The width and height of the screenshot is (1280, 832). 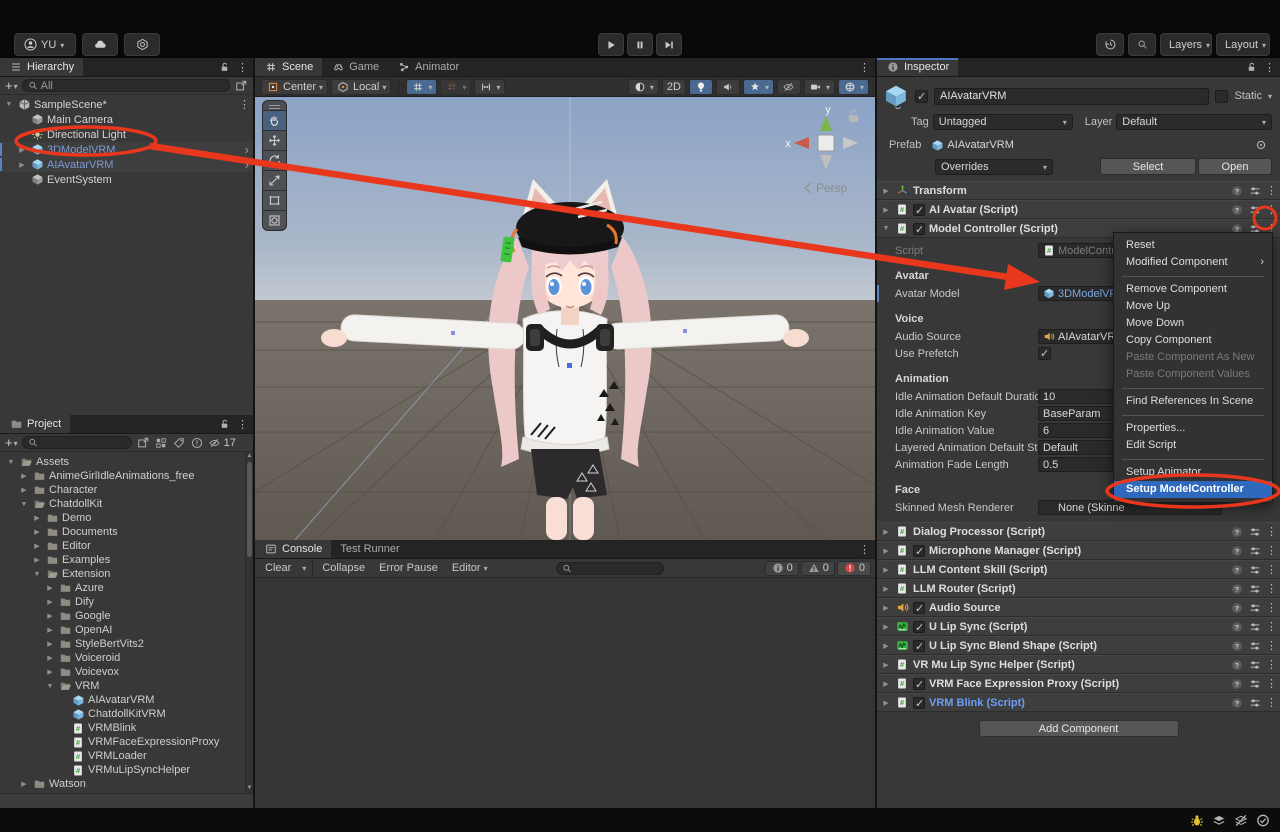 I want to click on info-count-badge: 0, so click(x=781, y=568).